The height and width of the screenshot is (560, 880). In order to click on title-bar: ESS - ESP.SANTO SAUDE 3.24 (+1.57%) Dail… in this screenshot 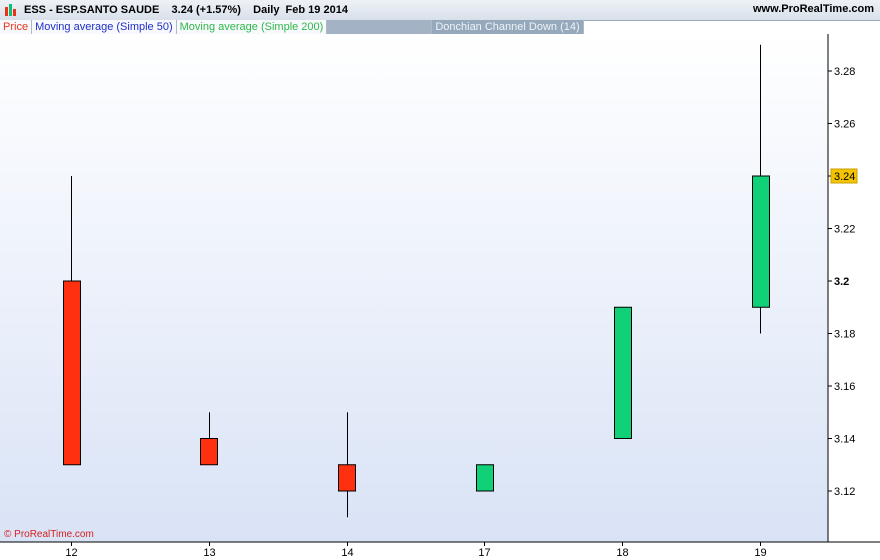, I will do `click(440, 10)`.